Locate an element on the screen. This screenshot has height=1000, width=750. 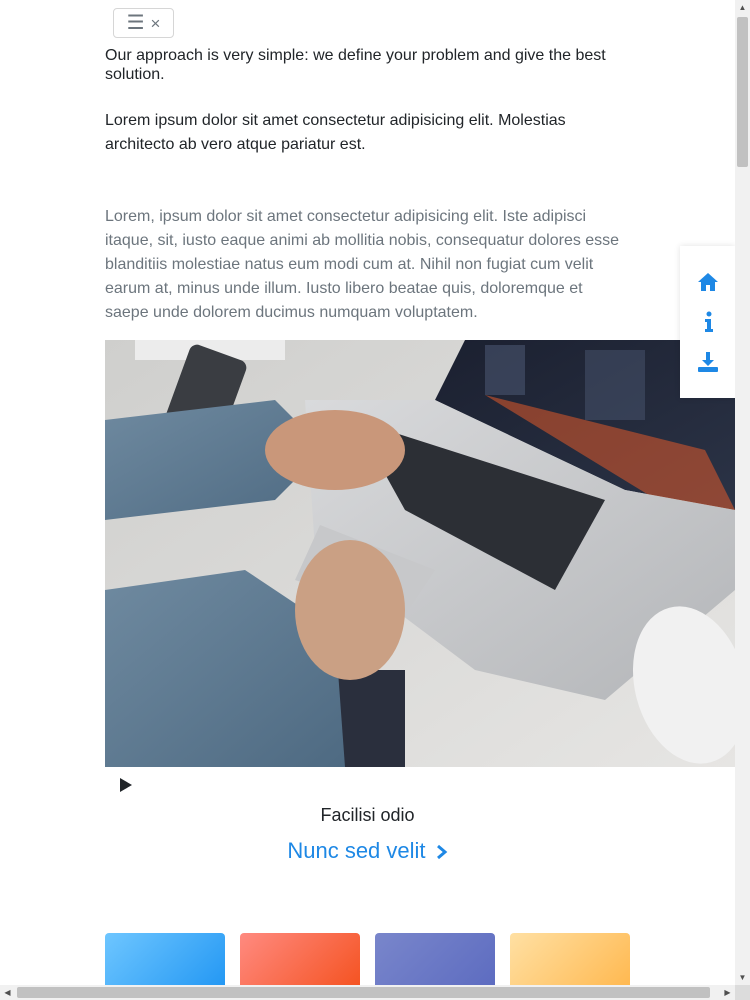
slide-caption: Facilisi odio is located at coordinates (367, 815).